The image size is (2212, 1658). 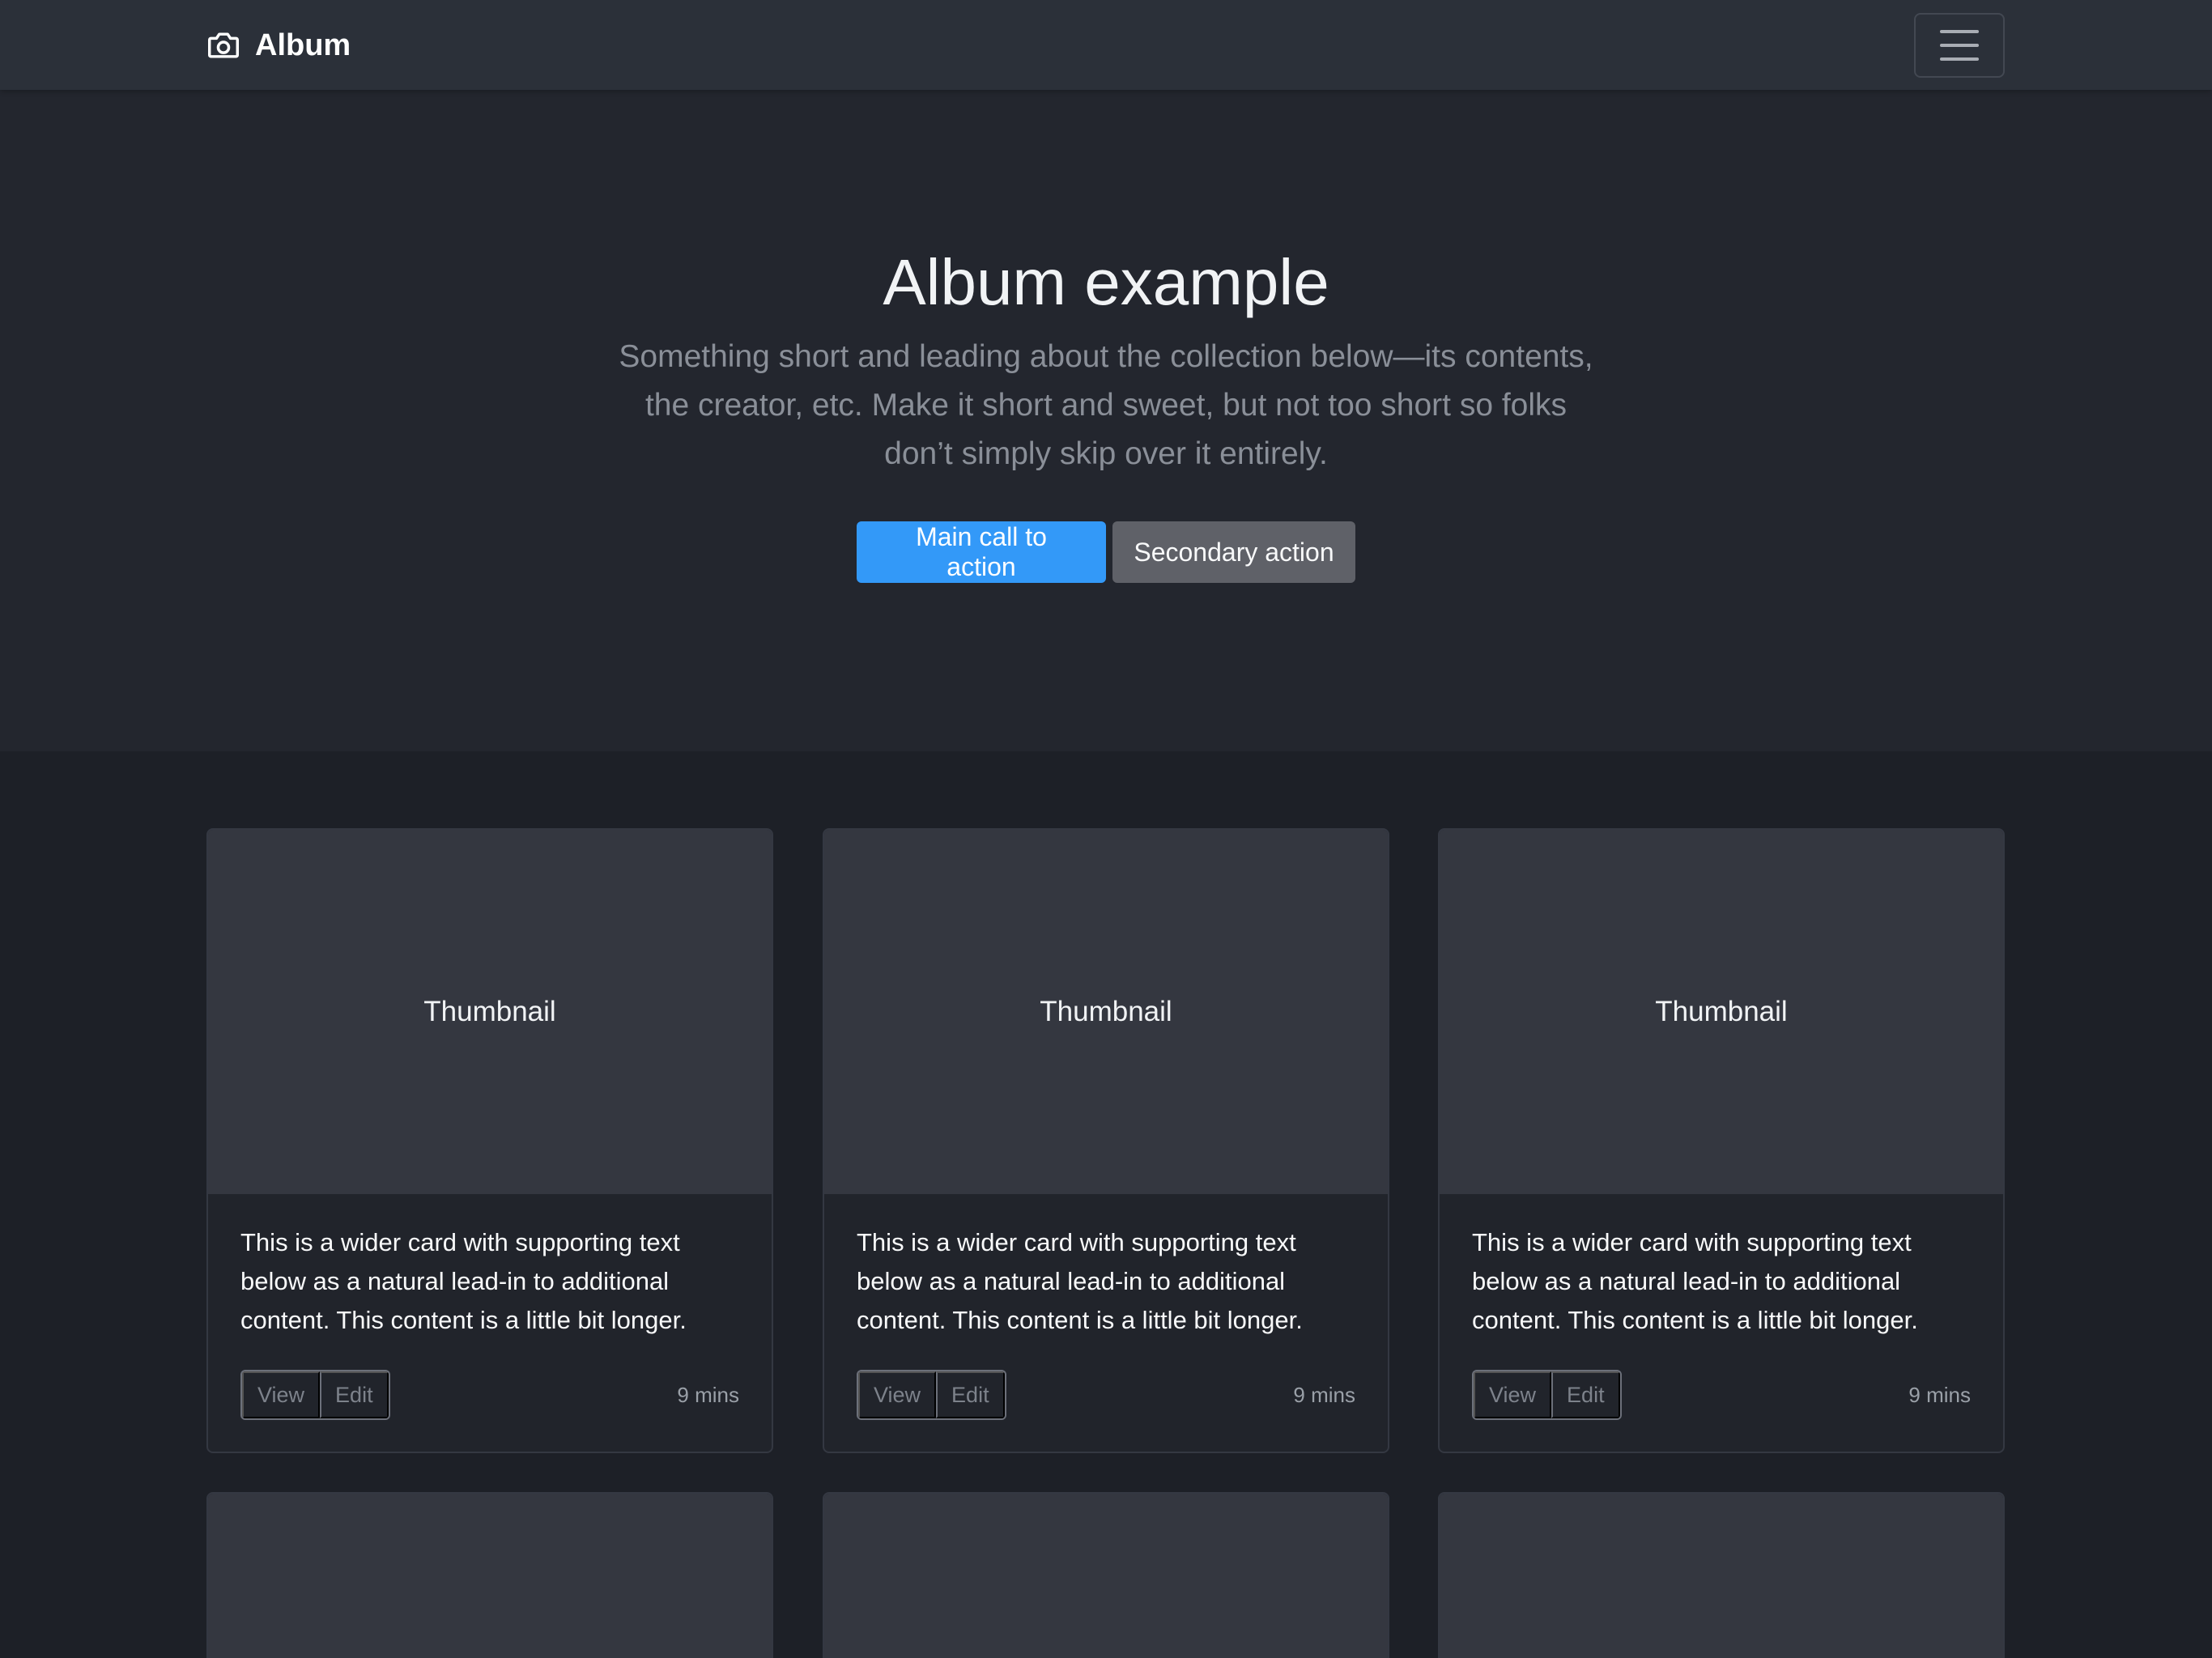 I want to click on hamburger-icon, so click(x=1960, y=45).